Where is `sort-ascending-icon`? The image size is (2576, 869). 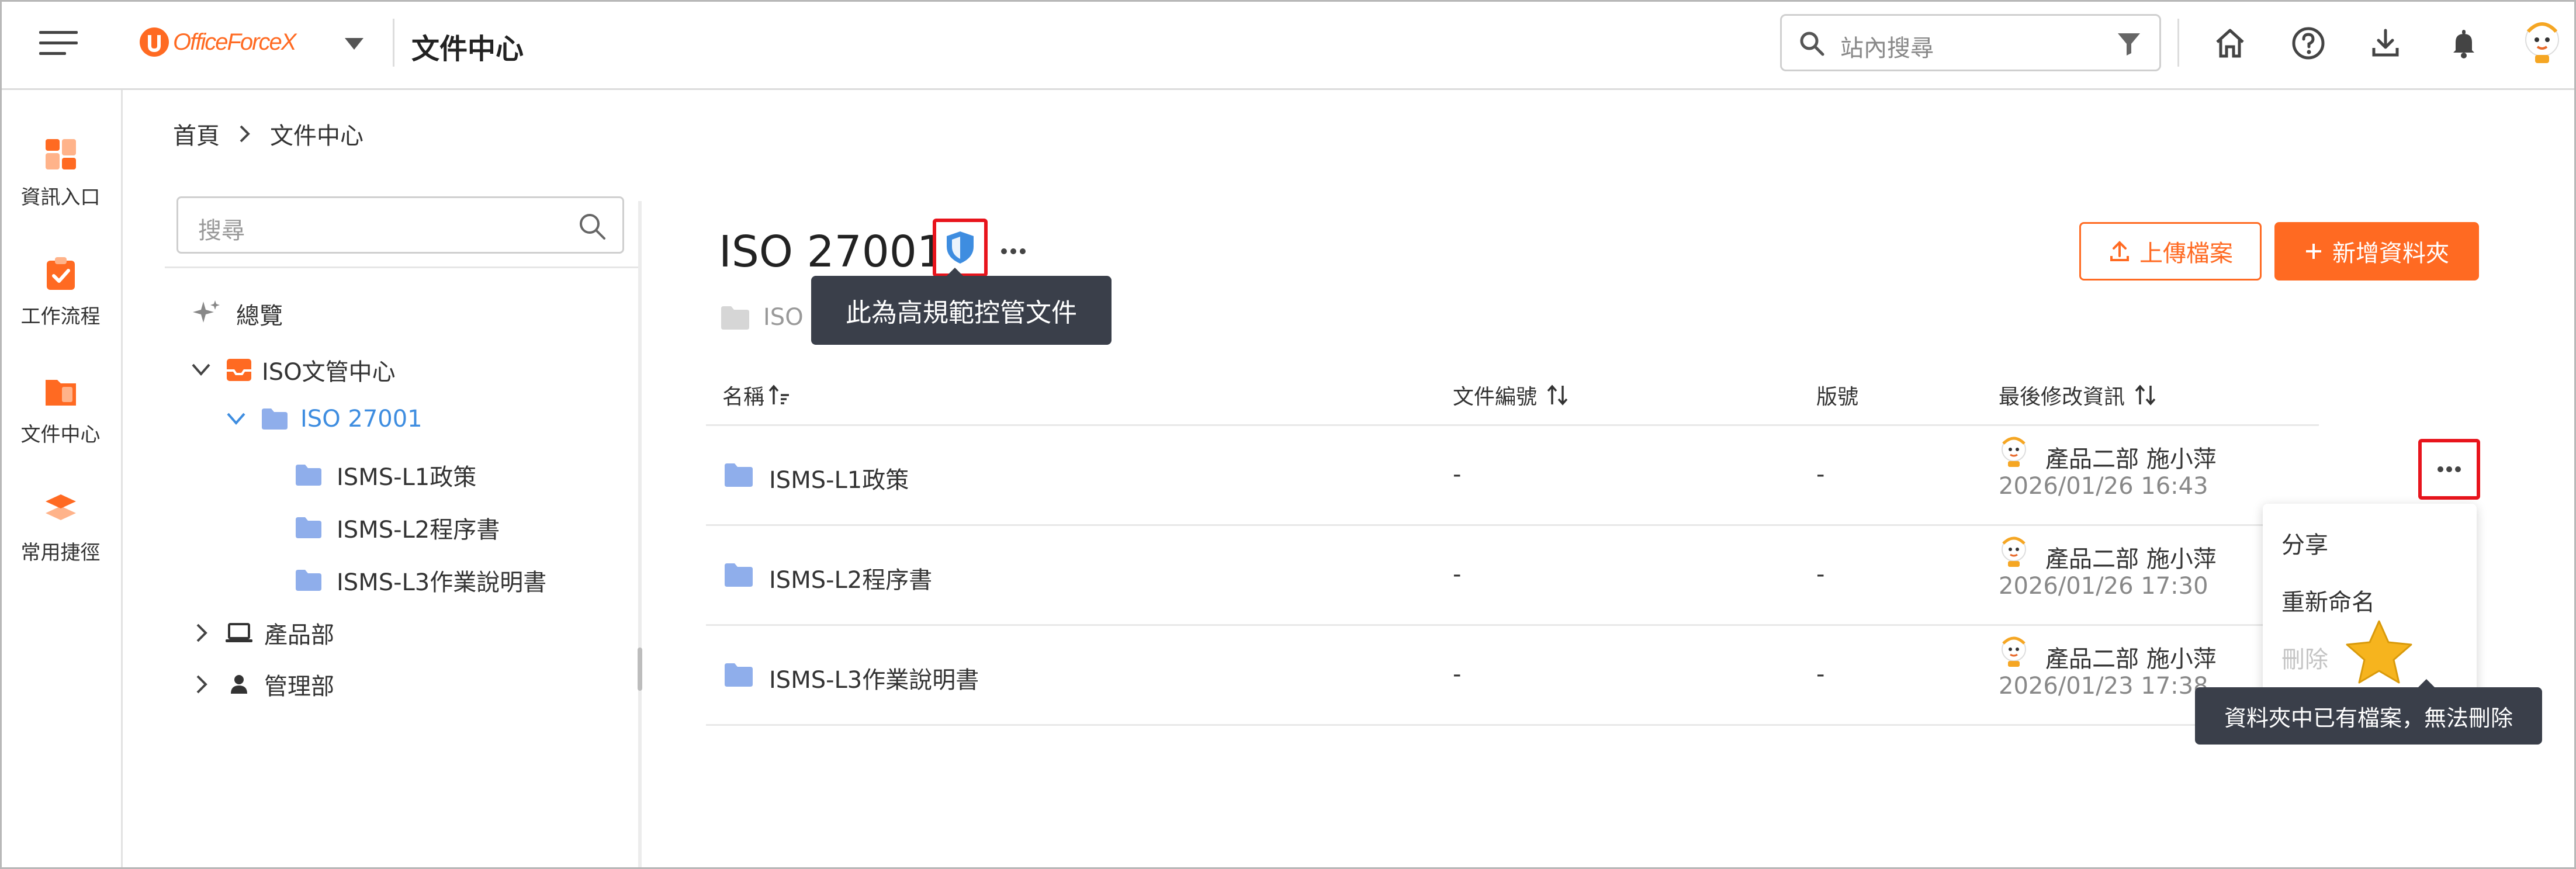
sort-ascending-icon is located at coordinates (780, 395).